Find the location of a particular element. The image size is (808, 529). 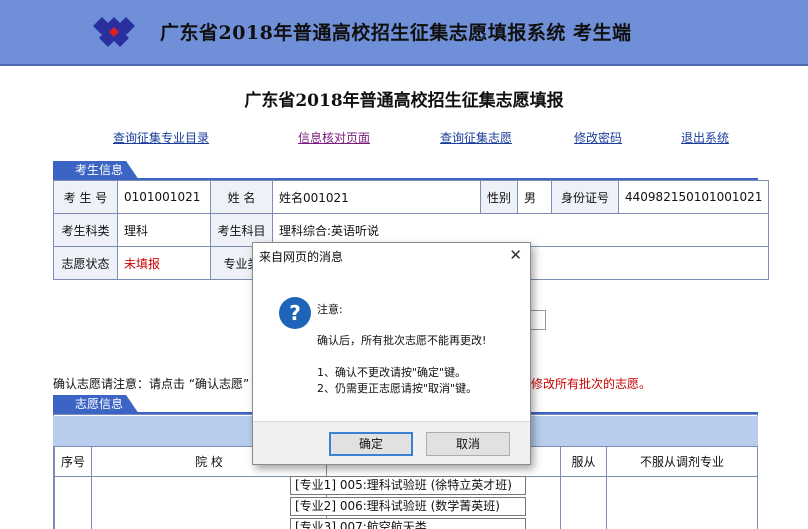

name-label: 姓 名 is located at coordinates (241, 197).